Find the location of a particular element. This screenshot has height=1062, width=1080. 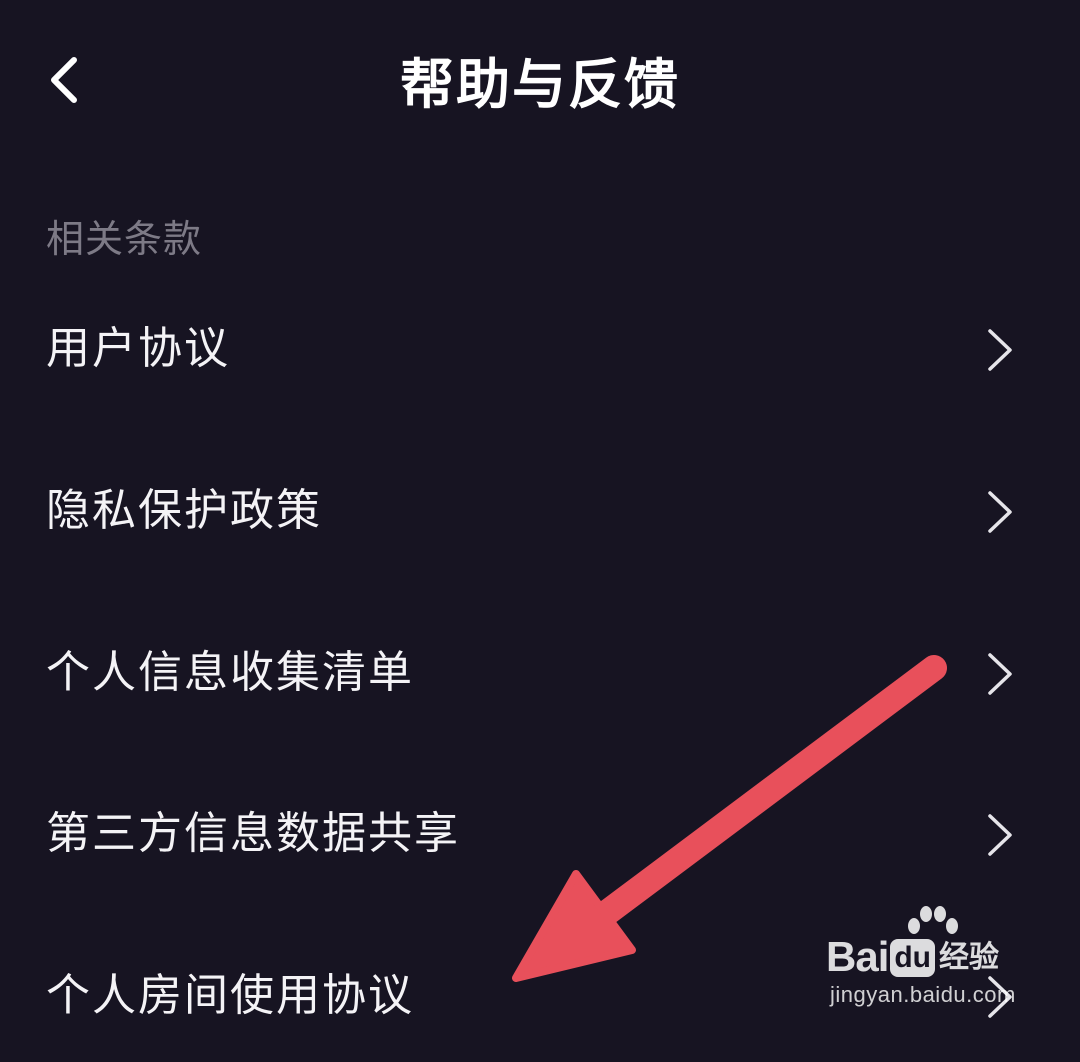

watermark-url: jingyan.baidu.com is located at coordinates (923, 994).